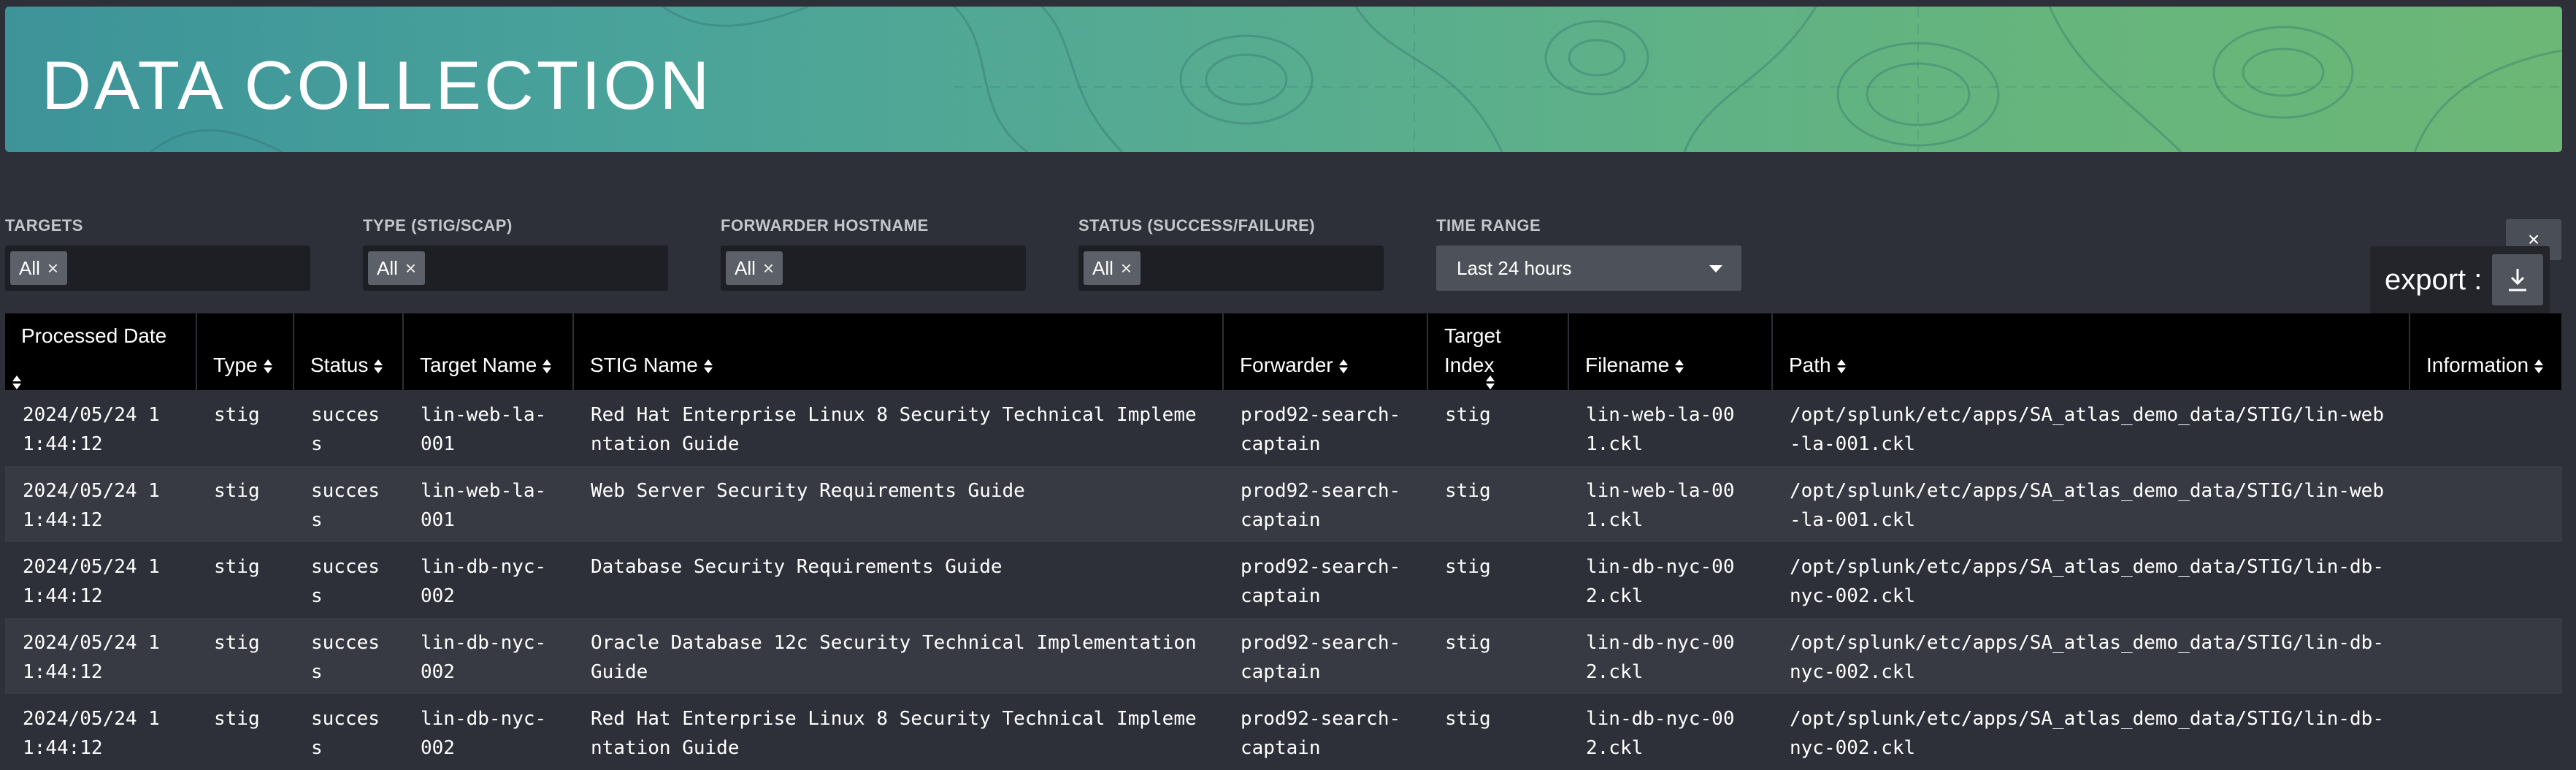 The height and width of the screenshot is (770, 2576). Describe the element at coordinates (2091, 351) in the screenshot. I see `column-header: Path` at that location.